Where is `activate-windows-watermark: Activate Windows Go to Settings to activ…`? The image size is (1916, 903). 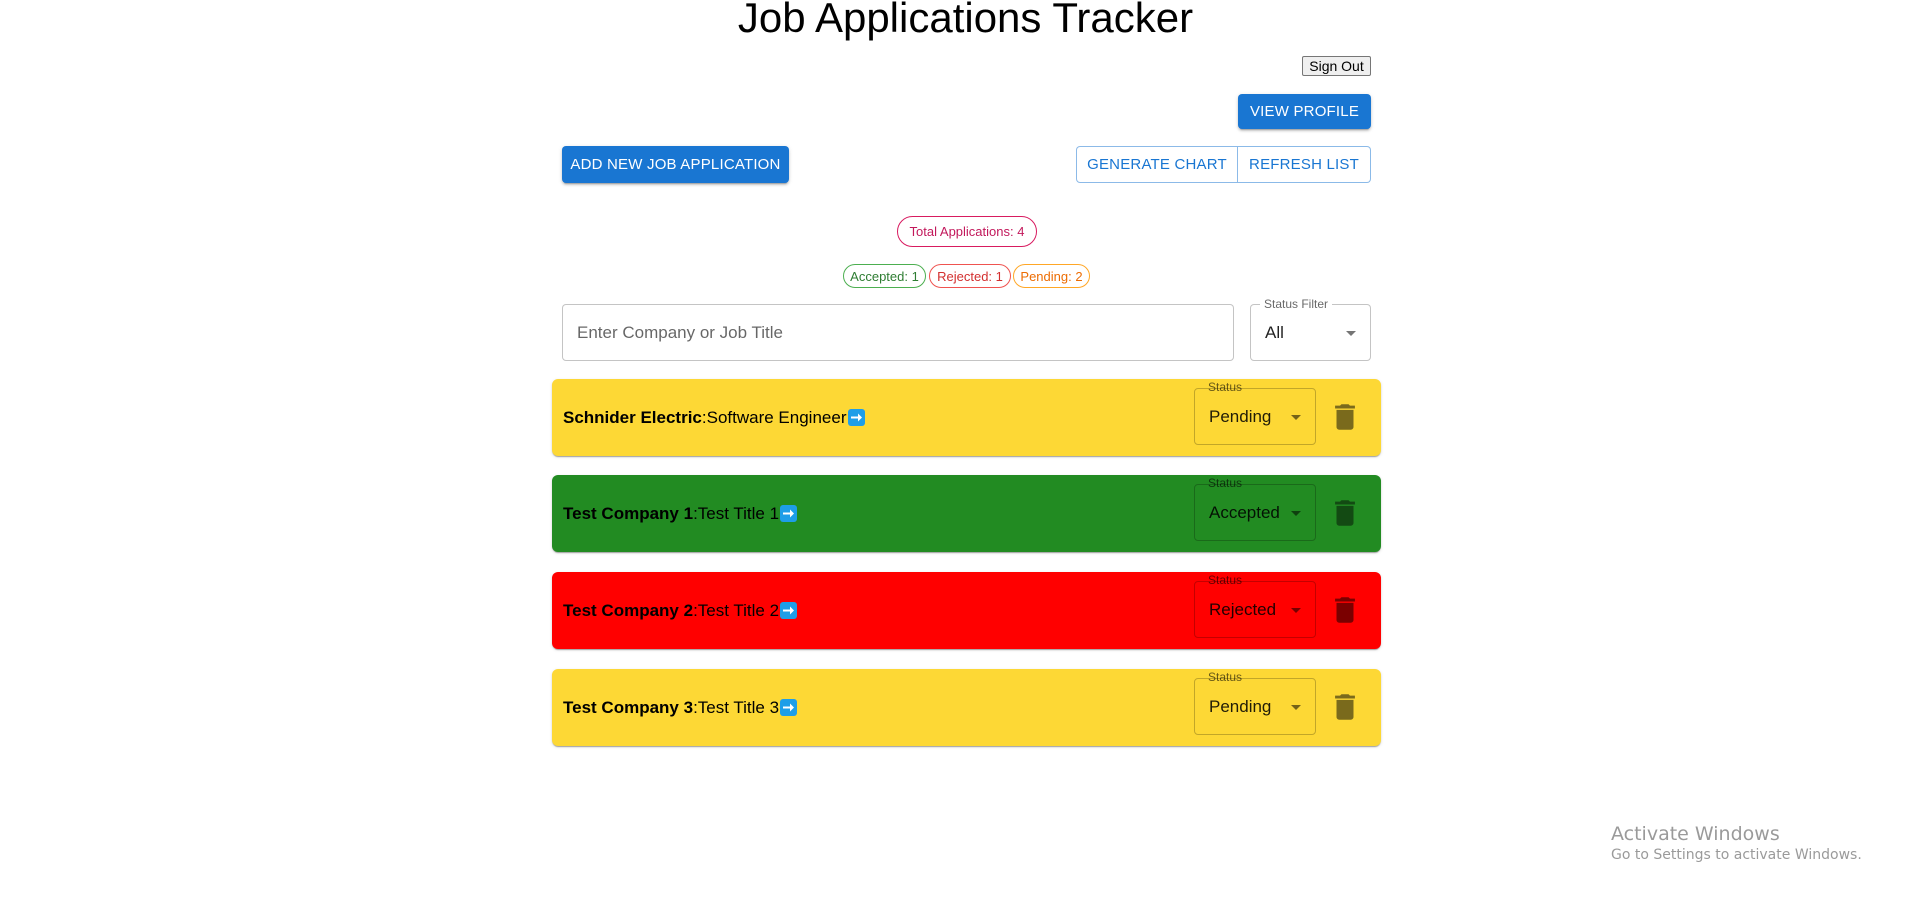 activate-windows-watermark: Activate Windows Go to Settings to activ… is located at coordinates (1736, 843).